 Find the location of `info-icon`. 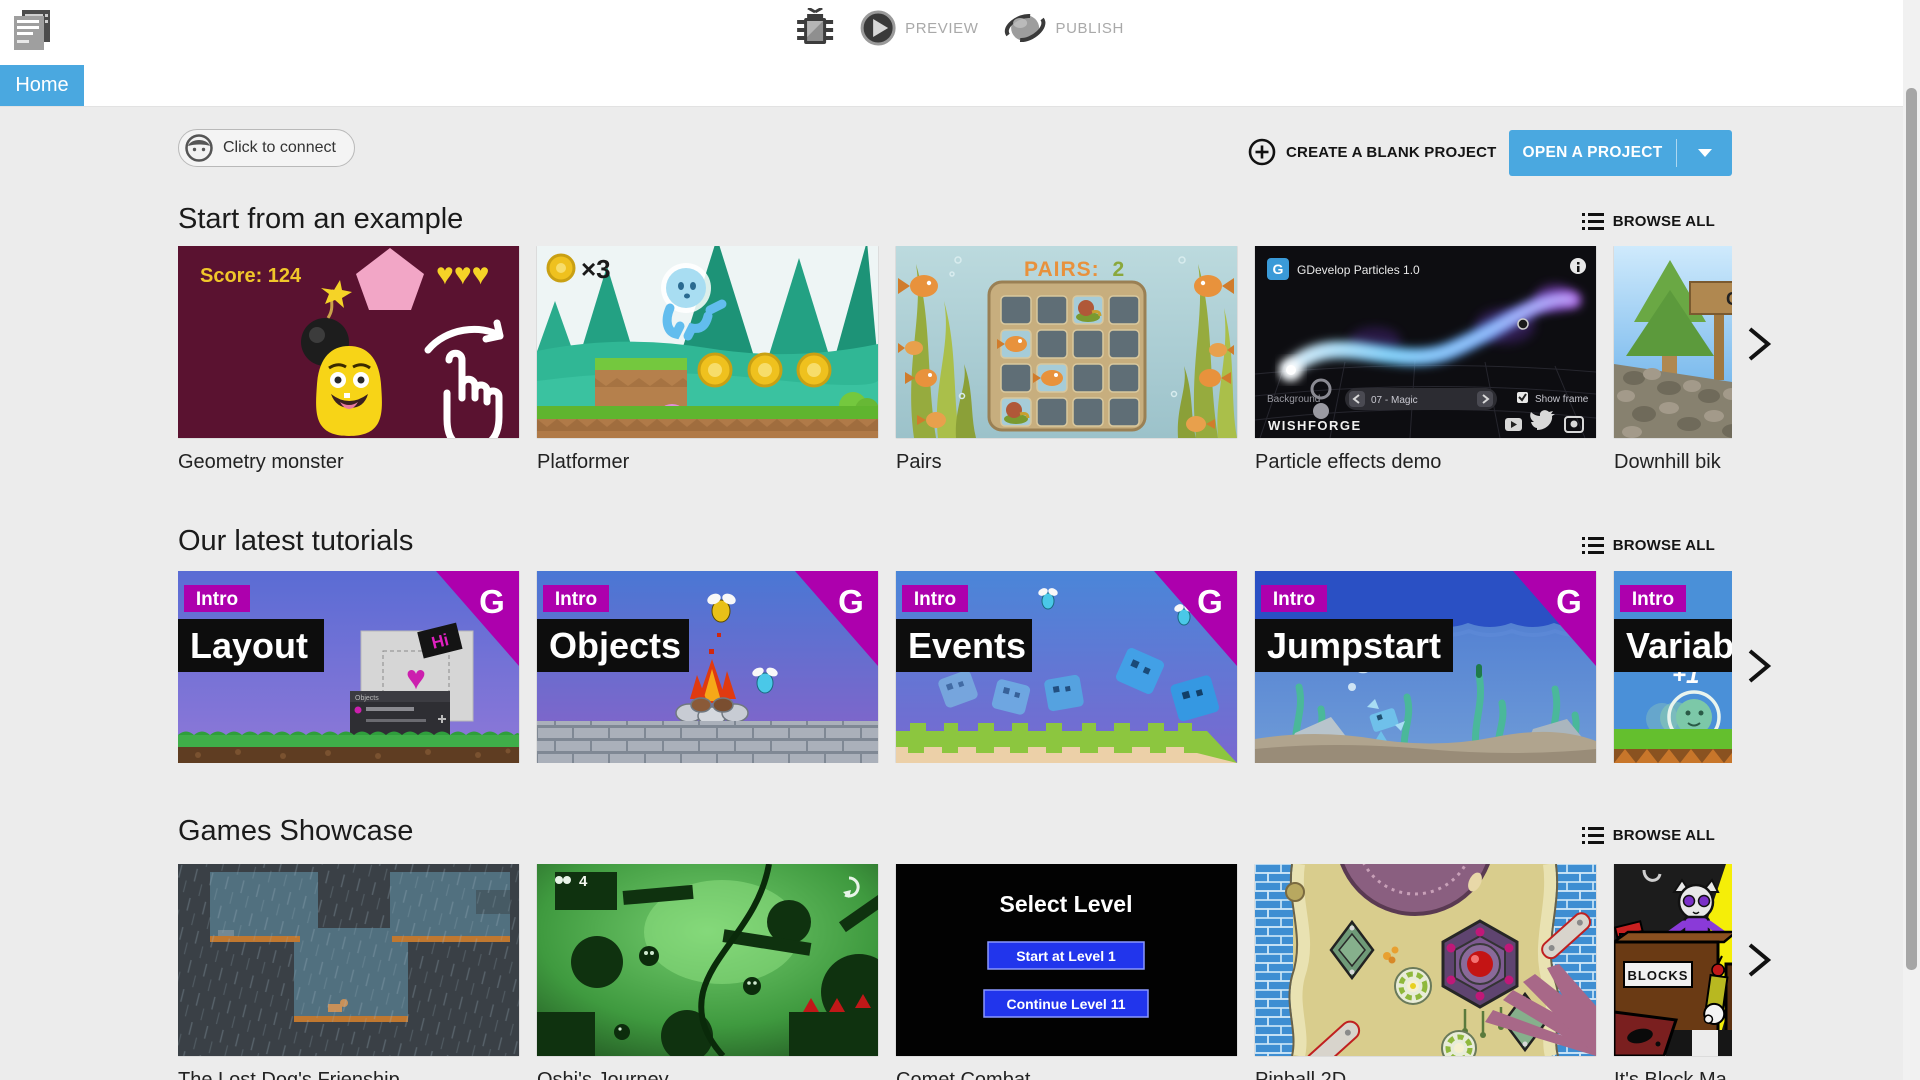

info-icon is located at coordinates (1578, 266).